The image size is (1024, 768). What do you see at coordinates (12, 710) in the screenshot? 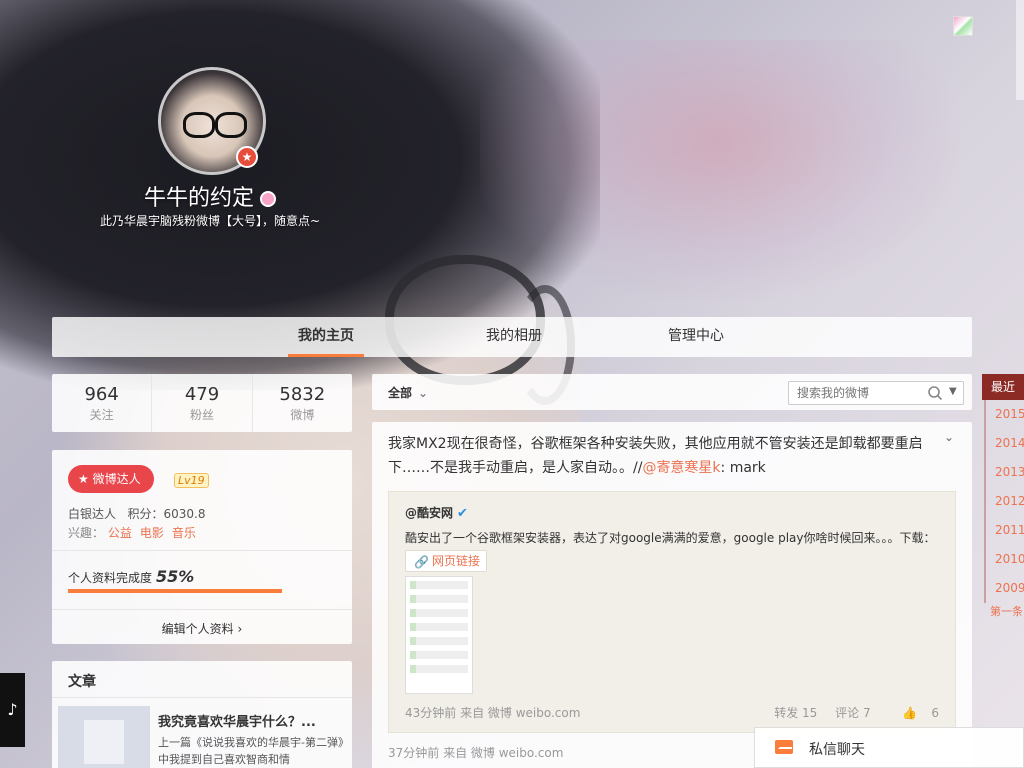
I see `music-note-icon: ♪` at bounding box center [12, 710].